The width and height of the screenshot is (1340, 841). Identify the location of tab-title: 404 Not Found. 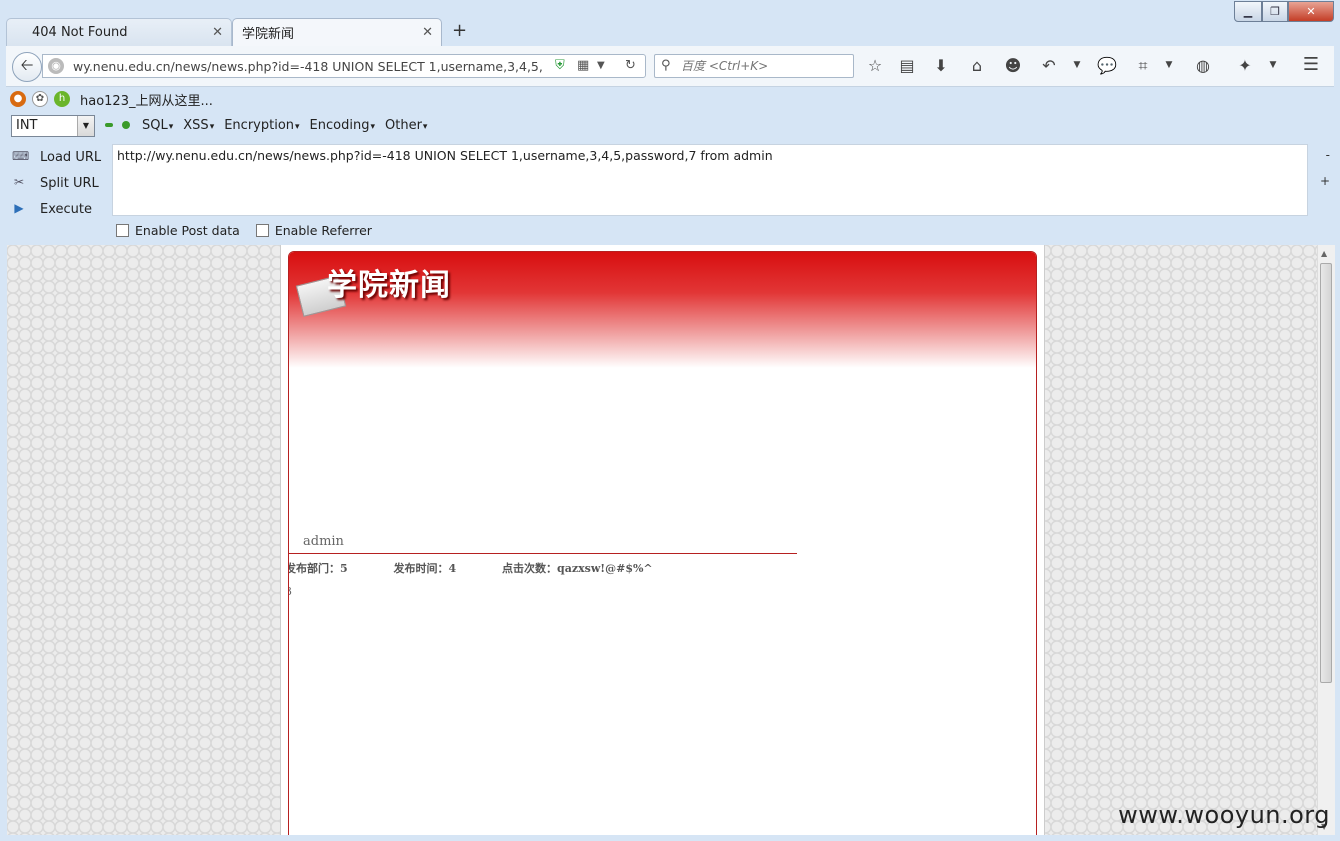
(80, 32).